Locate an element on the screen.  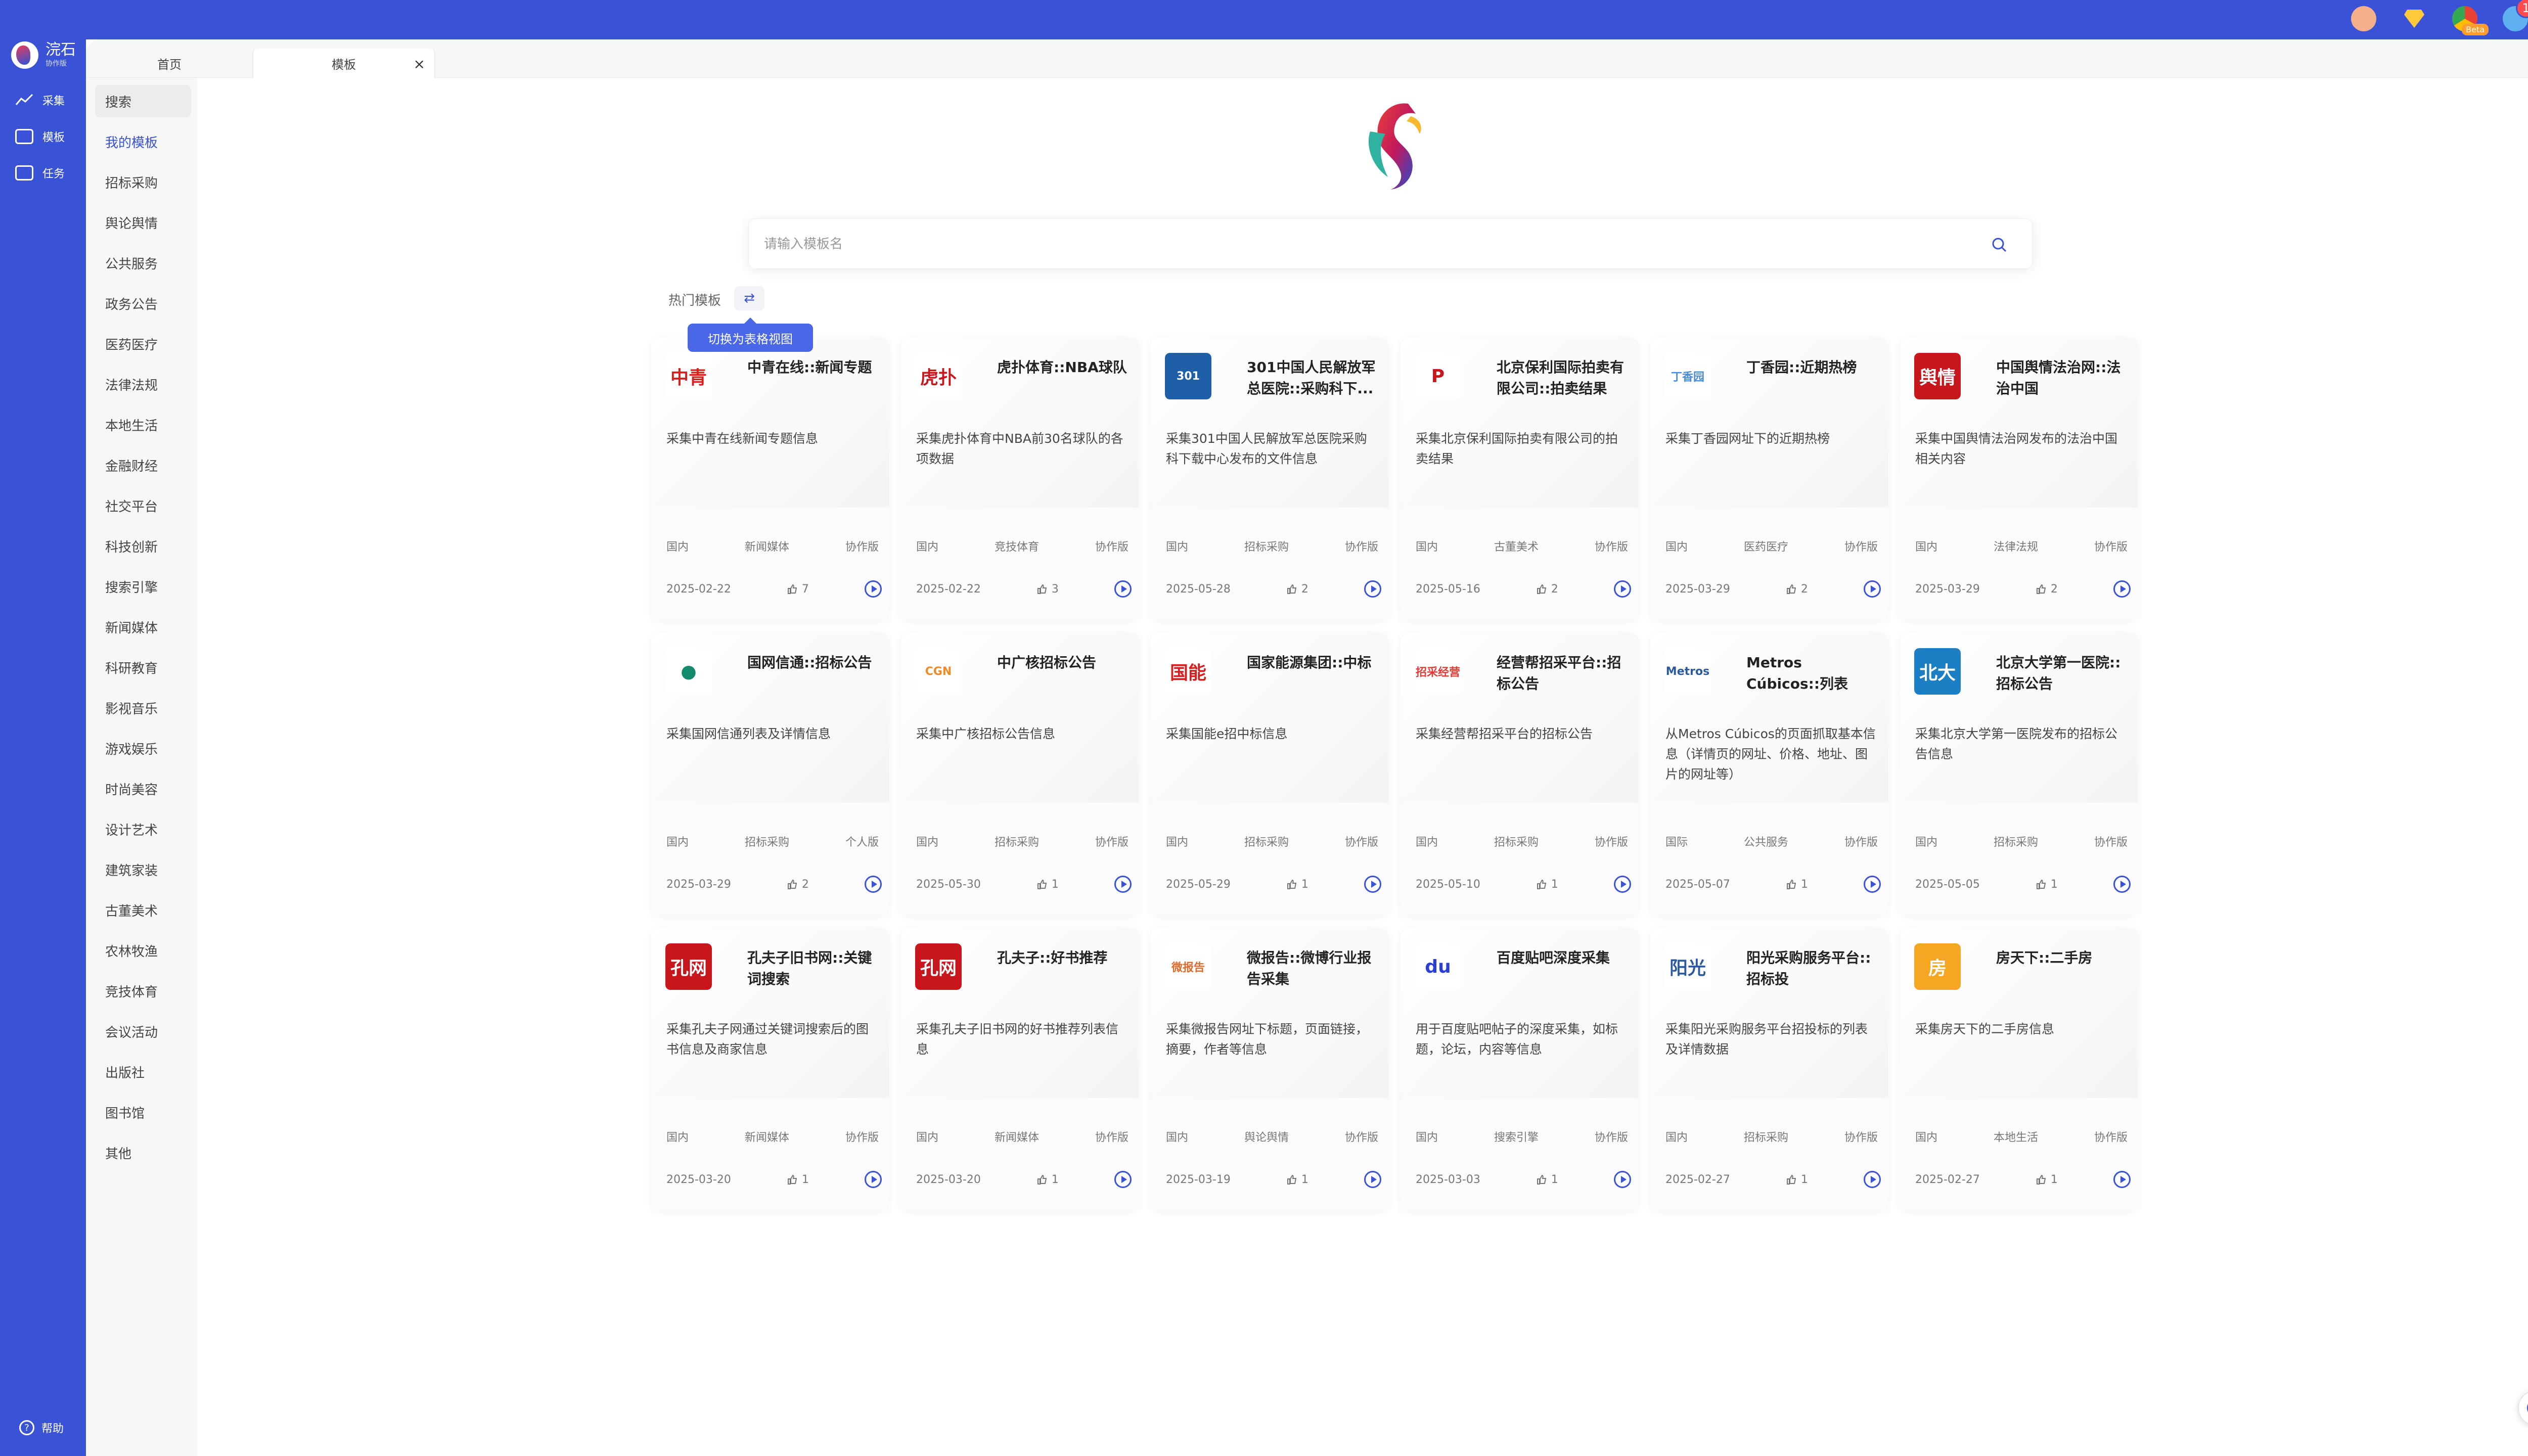
category-item: 科研教育 is located at coordinates (143, 667).